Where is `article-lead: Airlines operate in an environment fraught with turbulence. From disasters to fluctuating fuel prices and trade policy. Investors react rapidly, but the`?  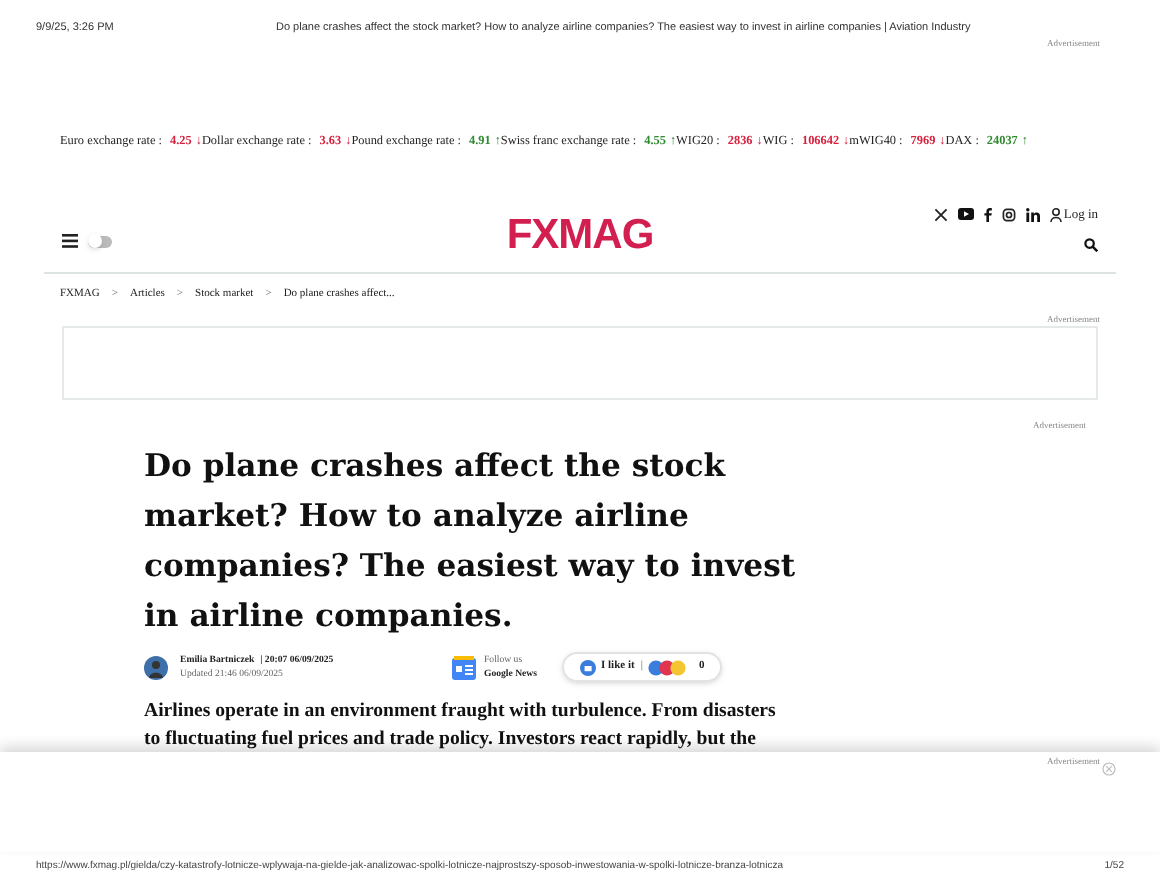
article-lead: Airlines operate in an environment fraught with turbulence. From disasters to fluctuating fuel prices and trade policy. Investors react rapidly, but the is located at coordinates (461, 726).